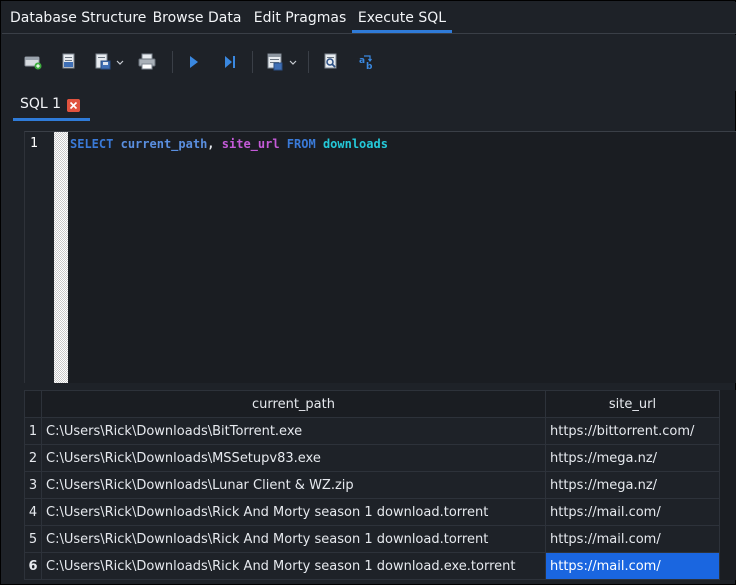 This screenshot has width=736, height=585. What do you see at coordinates (34, 143) in the screenshot?
I see `line-number: 1` at bounding box center [34, 143].